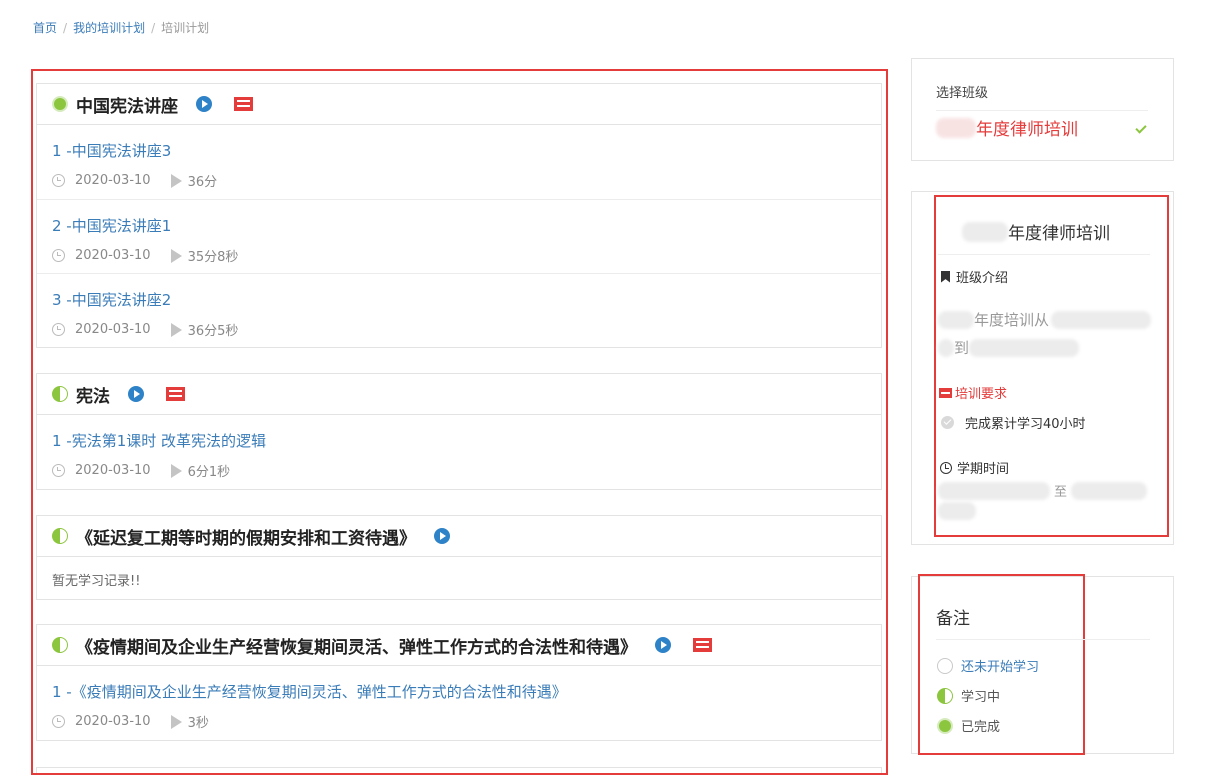  I want to click on class-intro-text-2: 到, so click(962, 348).